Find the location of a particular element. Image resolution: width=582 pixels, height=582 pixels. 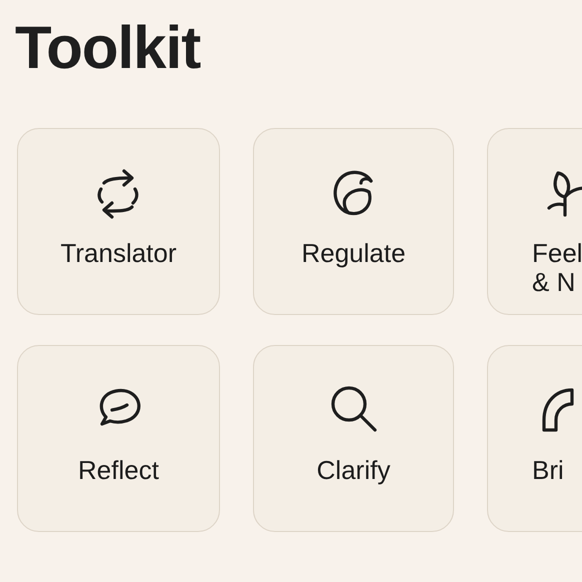

tool-card: Clarify is located at coordinates (353, 438).